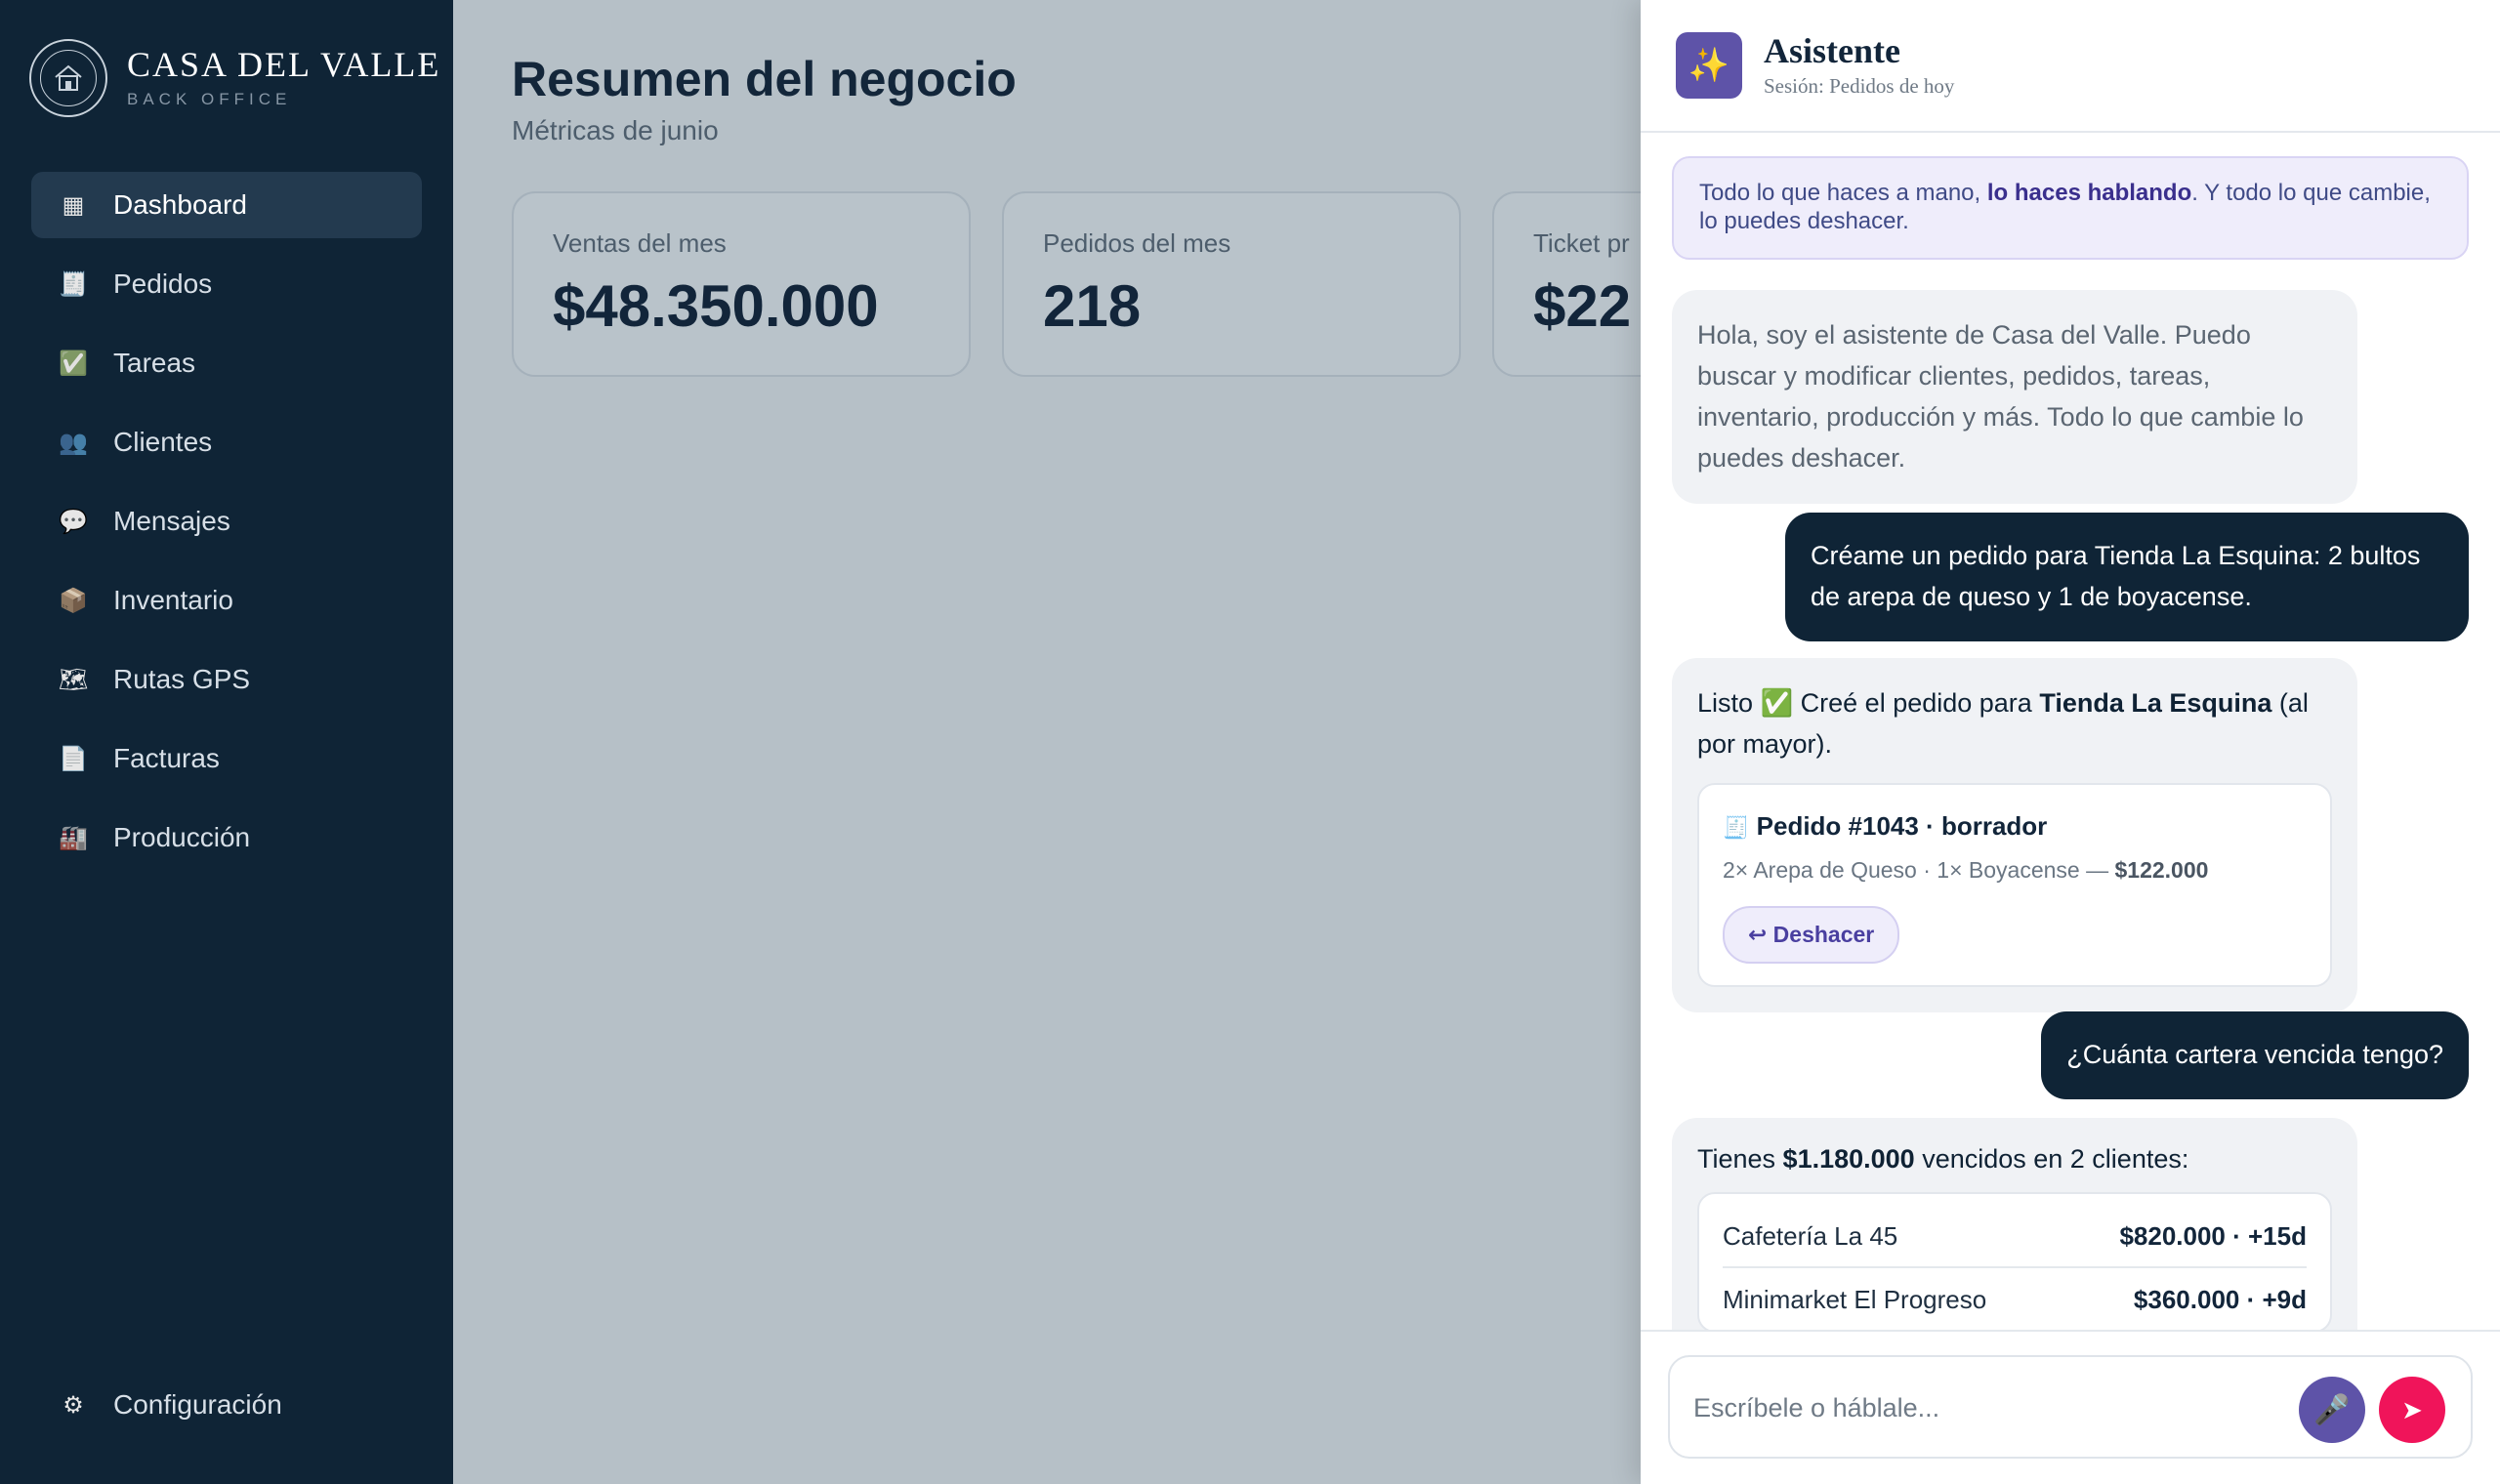  I want to click on metric-card-pedidos: Pedidos del mes 218, so click(1231, 284).